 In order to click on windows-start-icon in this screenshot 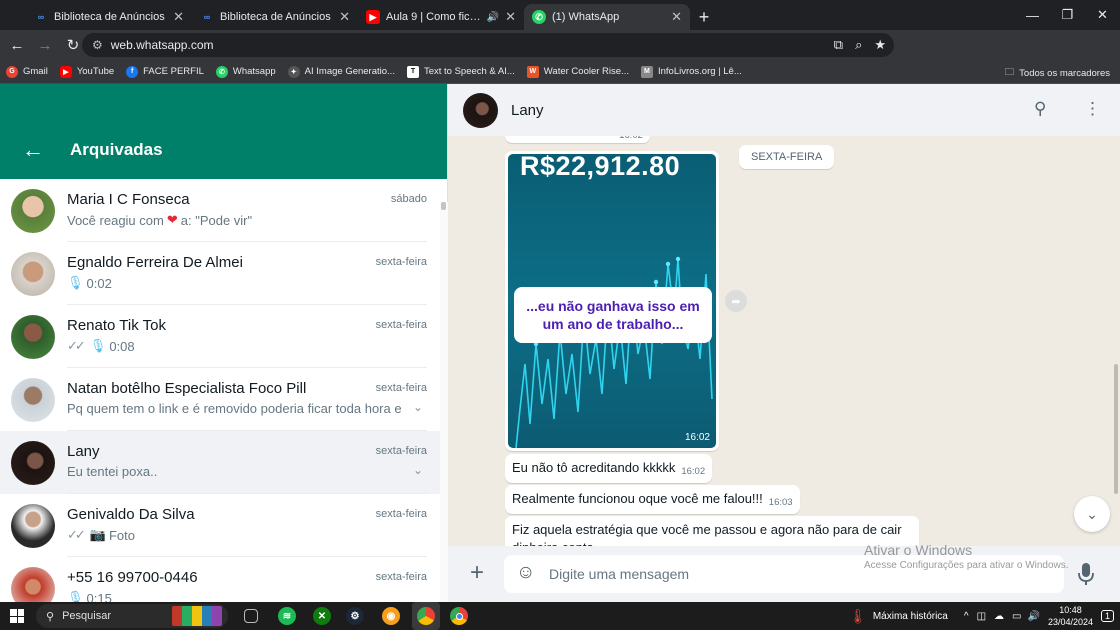, I will do `click(17, 616)`.